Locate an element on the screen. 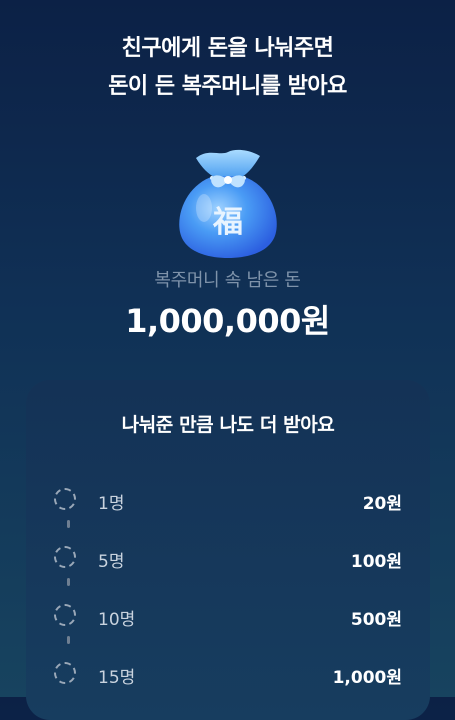  milestone-row: 15명 1,000원 is located at coordinates (228, 675).